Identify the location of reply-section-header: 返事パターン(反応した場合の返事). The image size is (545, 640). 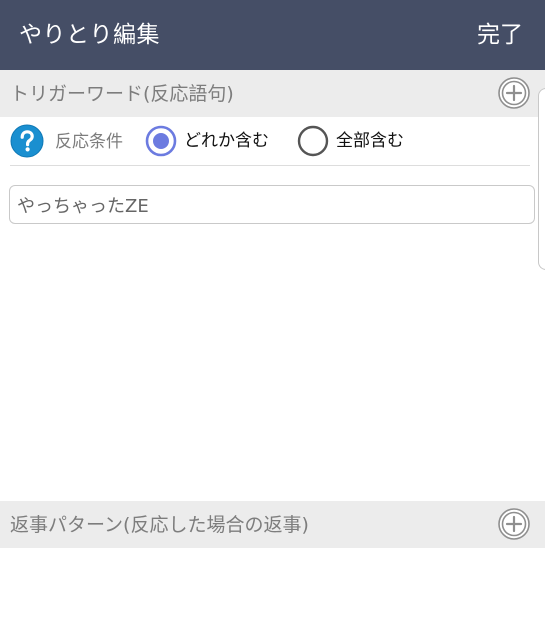
(272, 524).